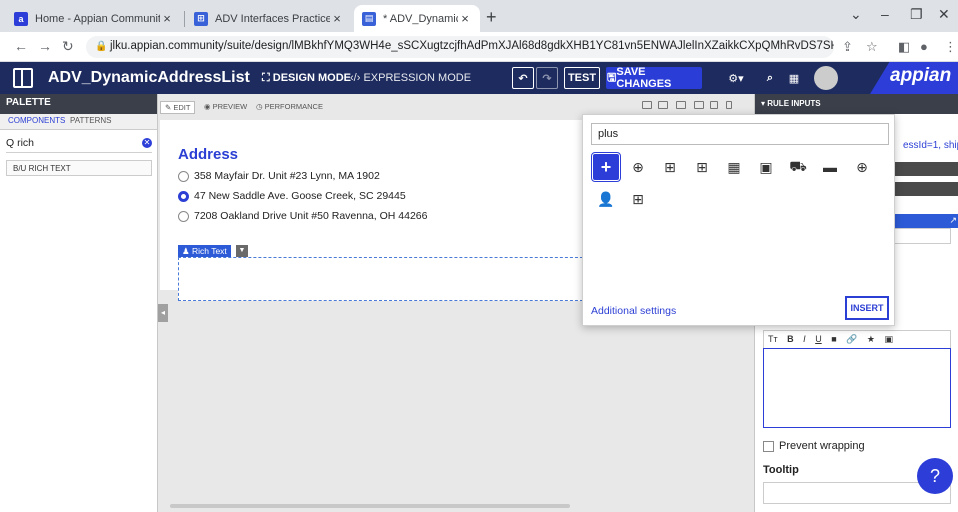 Image resolution: width=958 pixels, height=512 pixels. What do you see at coordinates (773, 339) in the screenshot?
I see `text-size-icon: Tт` at bounding box center [773, 339].